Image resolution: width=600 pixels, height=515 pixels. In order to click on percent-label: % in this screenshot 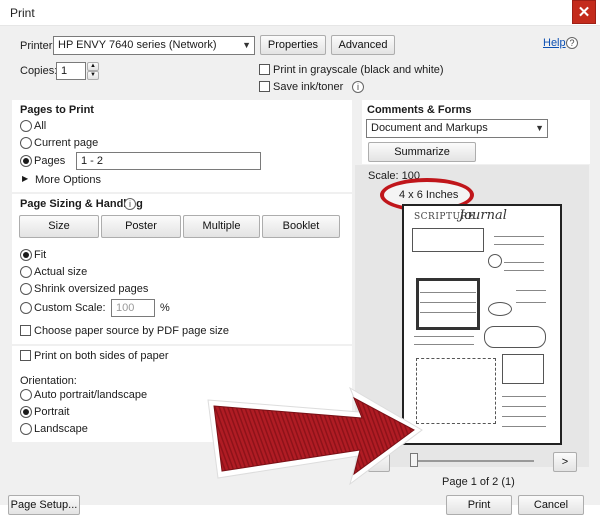, I will do `click(165, 308)`.